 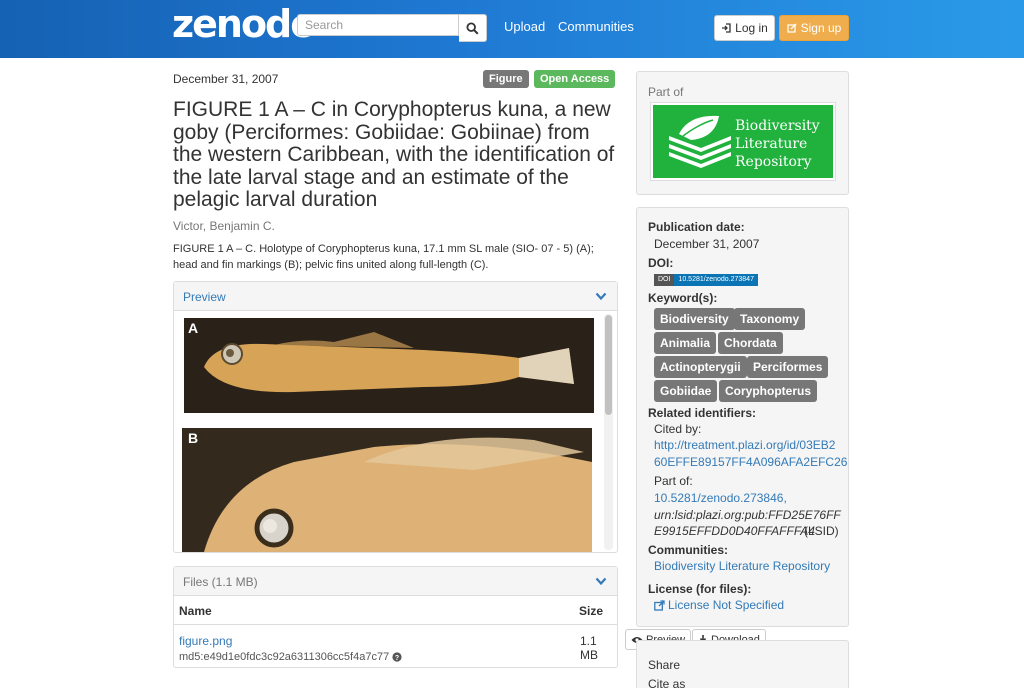 I want to click on keyword-tag: Gobiidae, so click(x=686, y=391).